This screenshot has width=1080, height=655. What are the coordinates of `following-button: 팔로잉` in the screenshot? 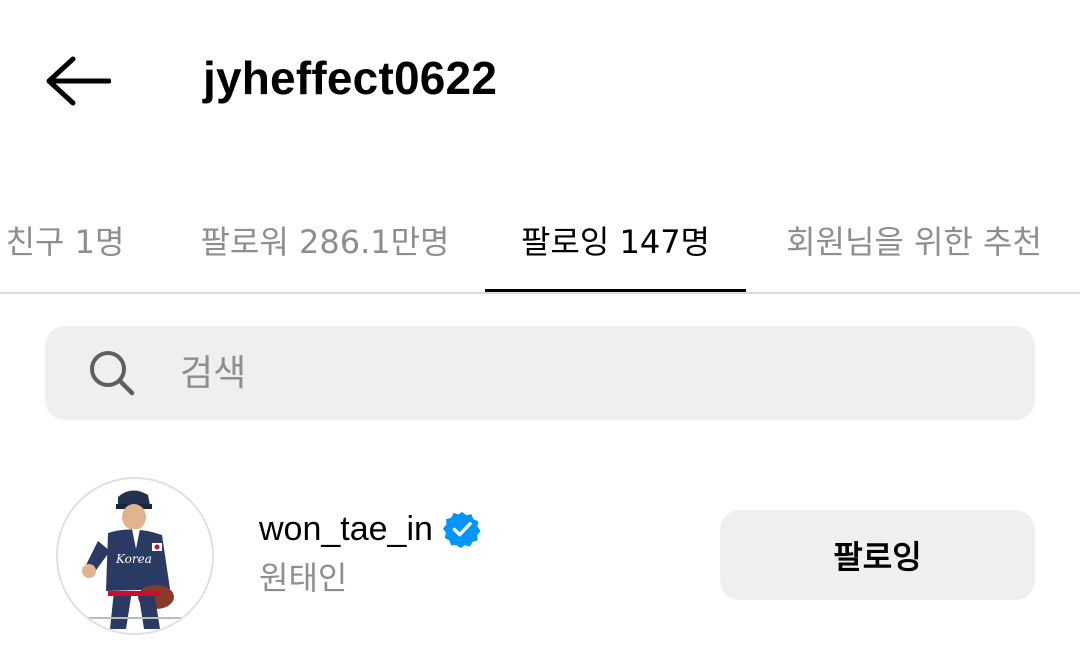 It's located at (877, 555).